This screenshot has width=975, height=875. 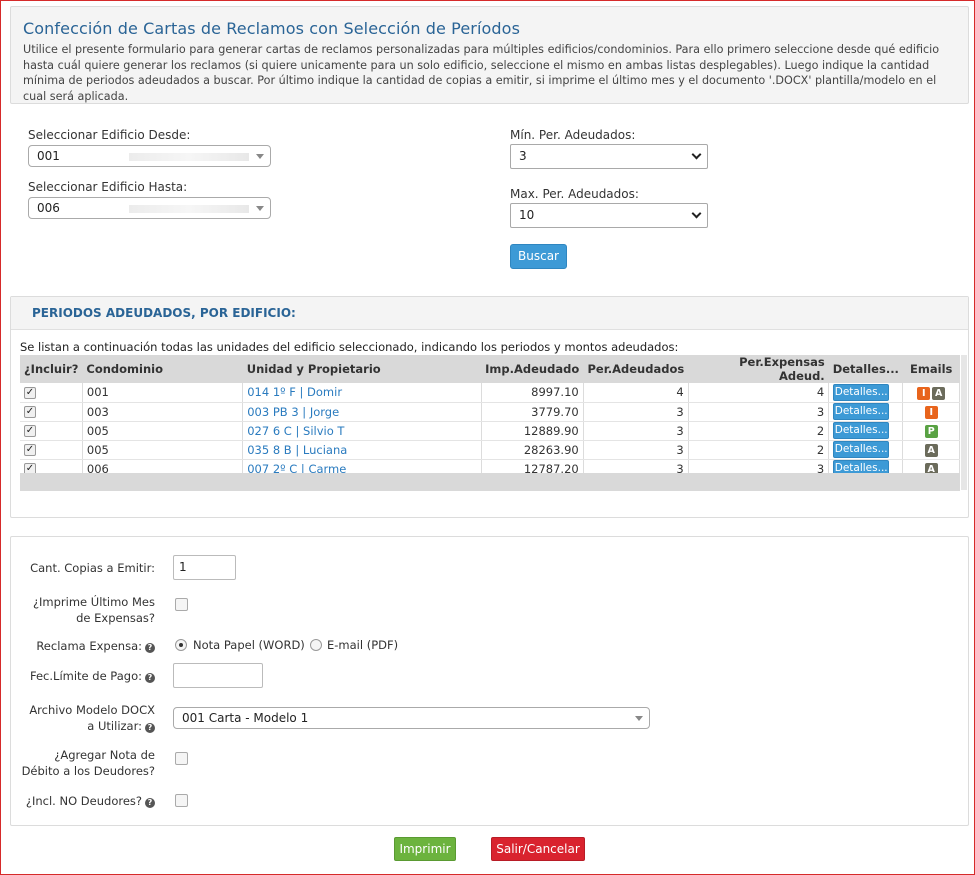 I want to click on hasta-label: Seleccionar Edificio Hasta:, so click(x=108, y=187).